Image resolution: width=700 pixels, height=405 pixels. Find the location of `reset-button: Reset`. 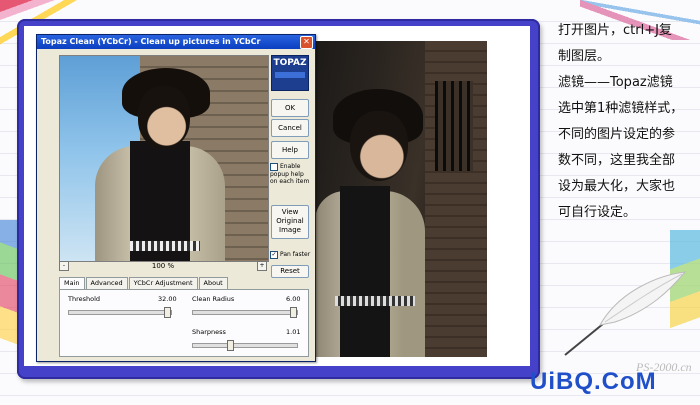

reset-button: Reset is located at coordinates (290, 271).